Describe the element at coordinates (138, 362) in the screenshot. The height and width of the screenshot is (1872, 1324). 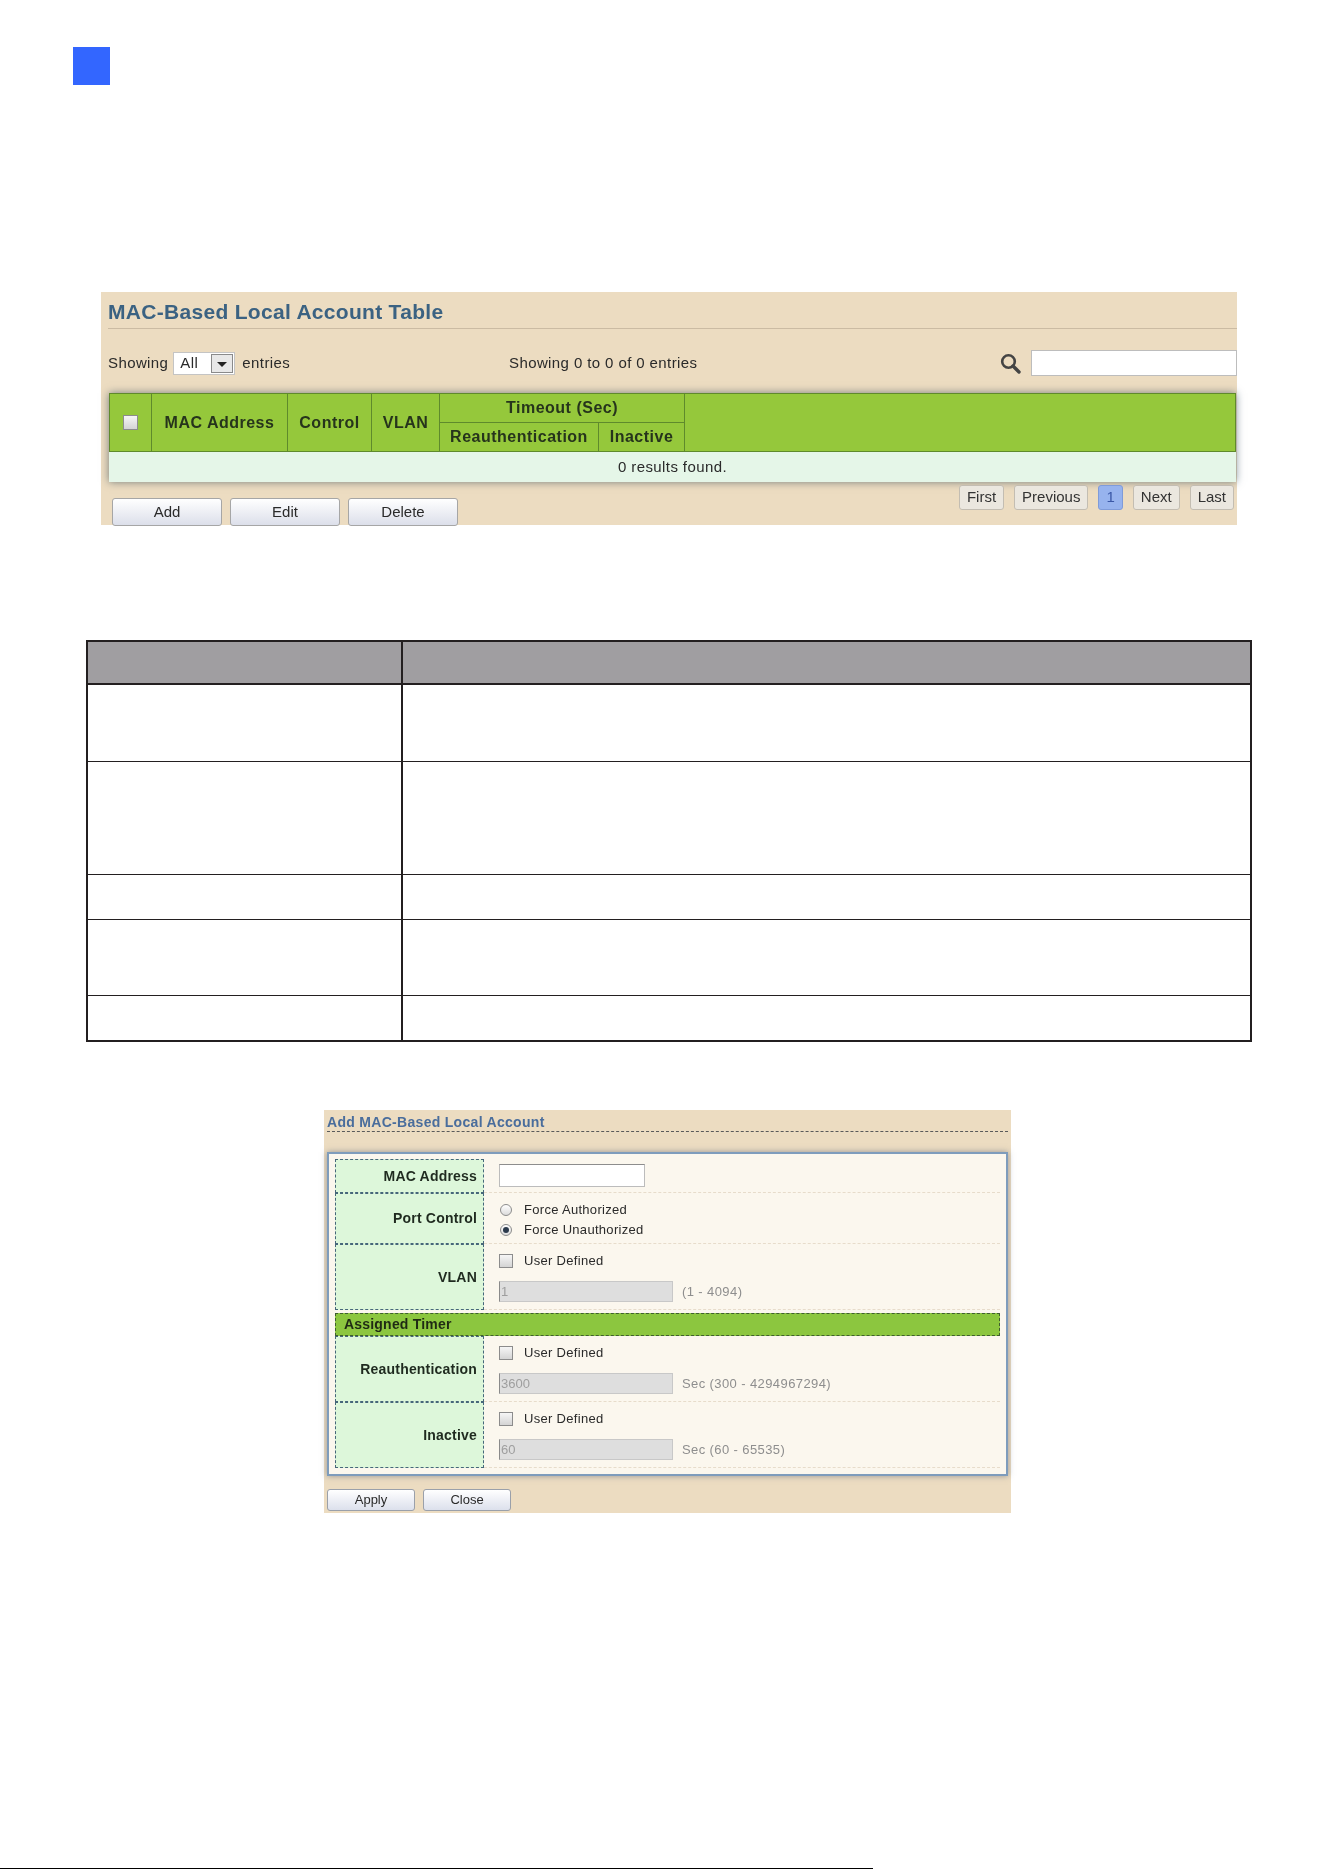
I see `showing-label: Showing` at that location.